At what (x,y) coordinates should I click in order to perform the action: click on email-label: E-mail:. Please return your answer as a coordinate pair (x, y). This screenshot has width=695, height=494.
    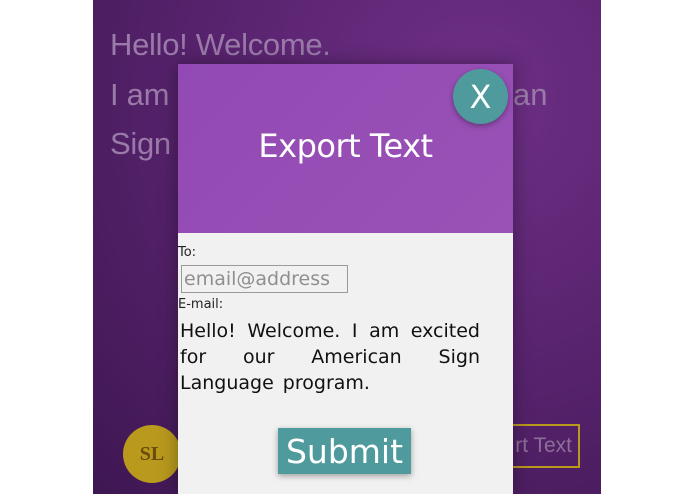
    Looking at the image, I should click on (201, 304).